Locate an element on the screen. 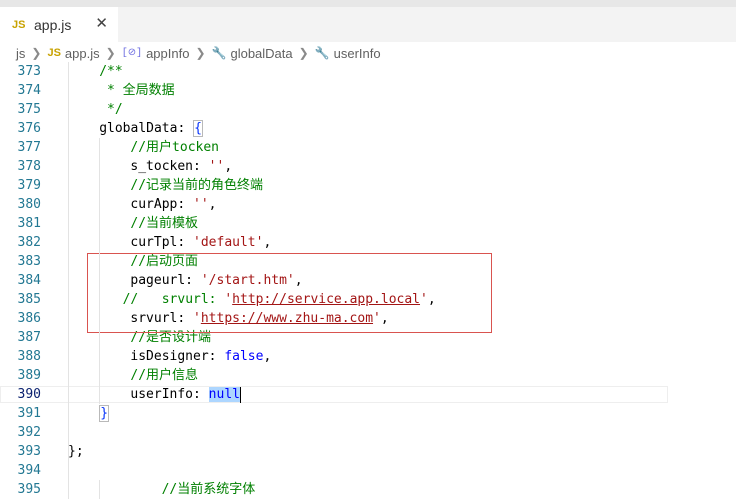  line-number: 380 is located at coordinates (29, 204).